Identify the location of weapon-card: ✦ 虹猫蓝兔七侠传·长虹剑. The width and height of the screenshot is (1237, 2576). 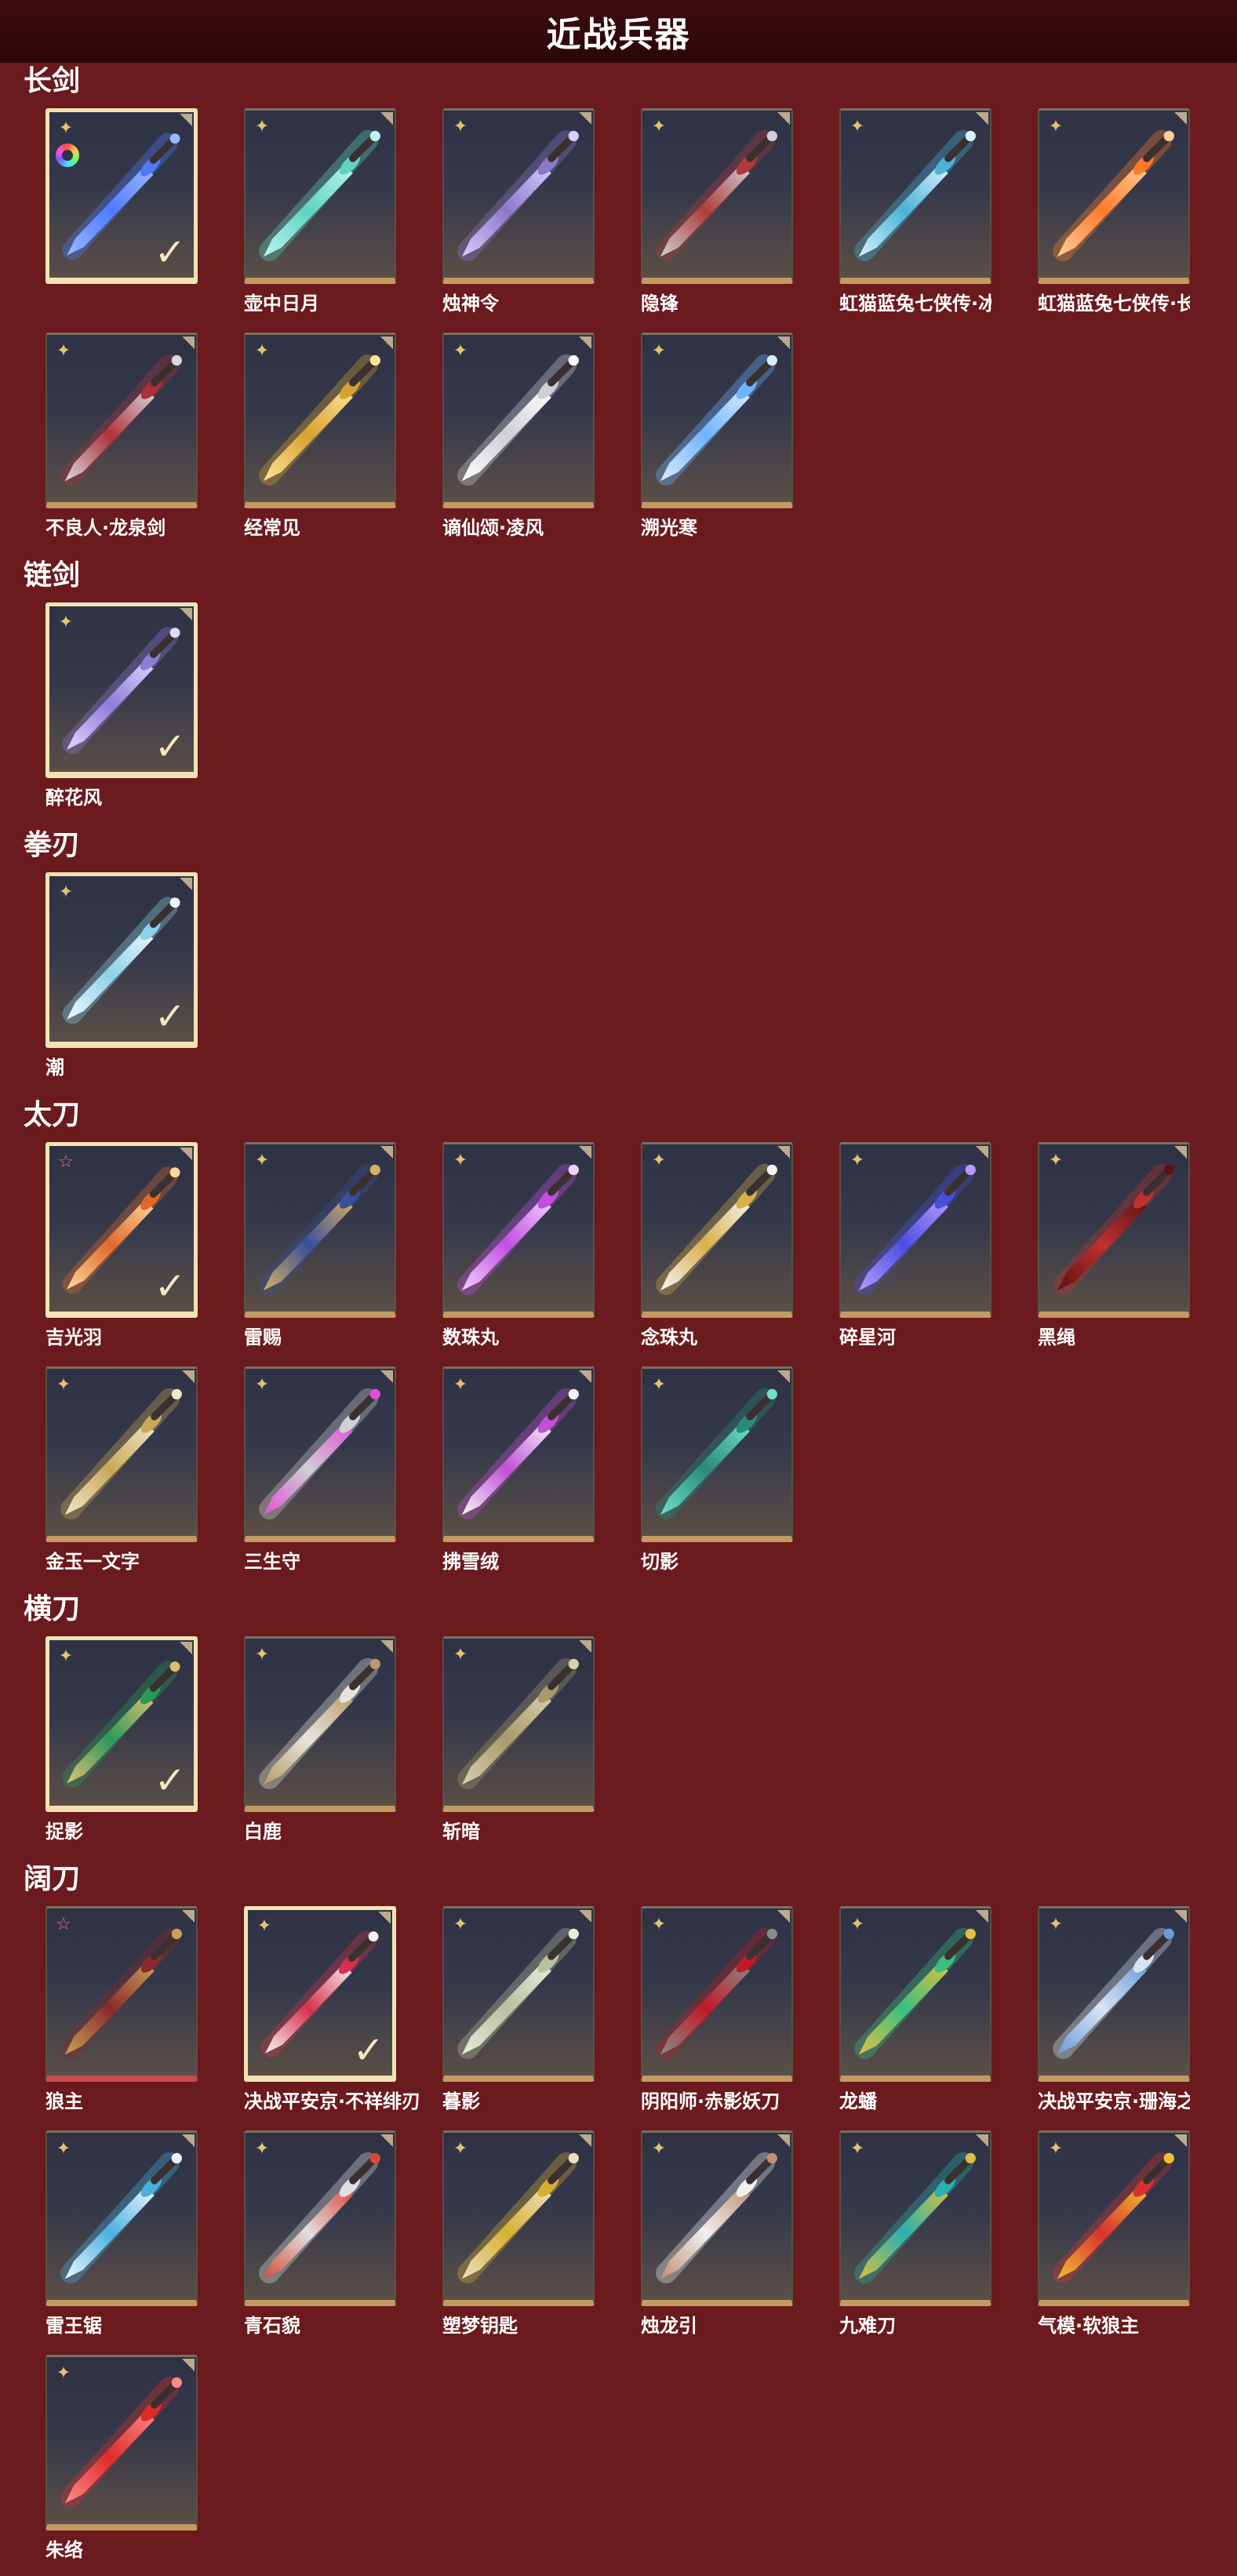
(1114, 211).